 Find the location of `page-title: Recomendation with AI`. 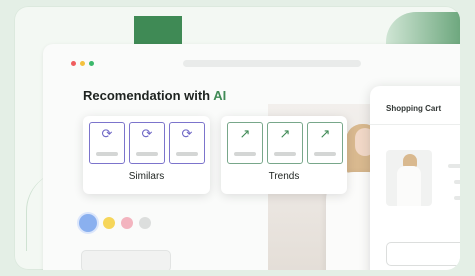

page-title: Recomendation with AI is located at coordinates (155, 95).